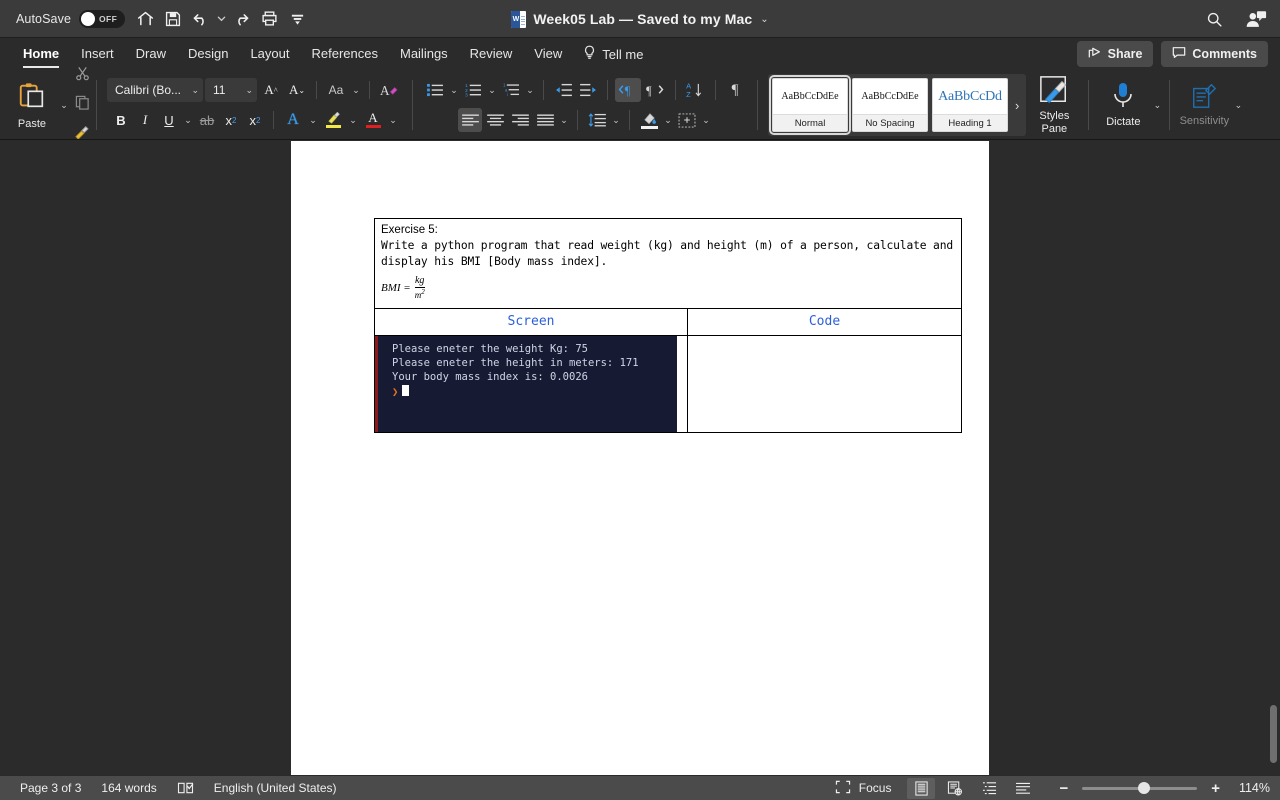 The width and height of the screenshot is (1280, 800). I want to click on zoom-in-button: +, so click(1215, 788).